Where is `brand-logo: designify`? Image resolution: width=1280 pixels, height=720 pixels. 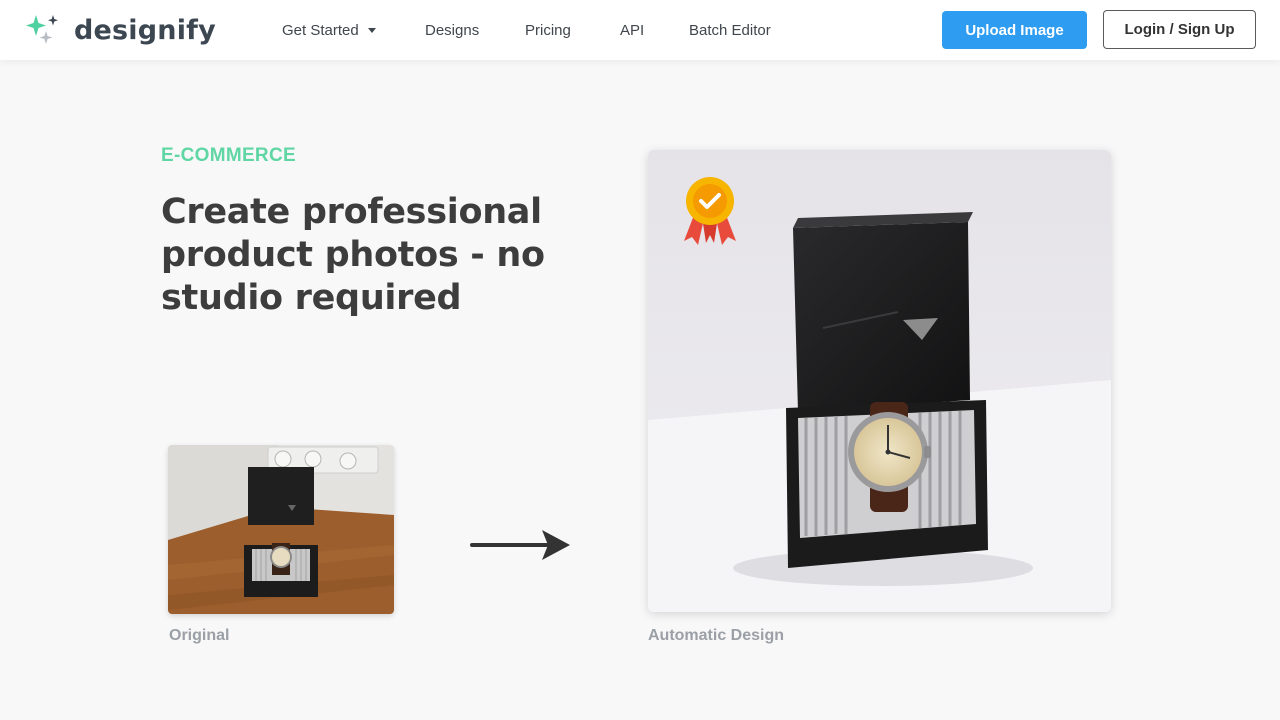 brand-logo: designify is located at coordinates (120, 30).